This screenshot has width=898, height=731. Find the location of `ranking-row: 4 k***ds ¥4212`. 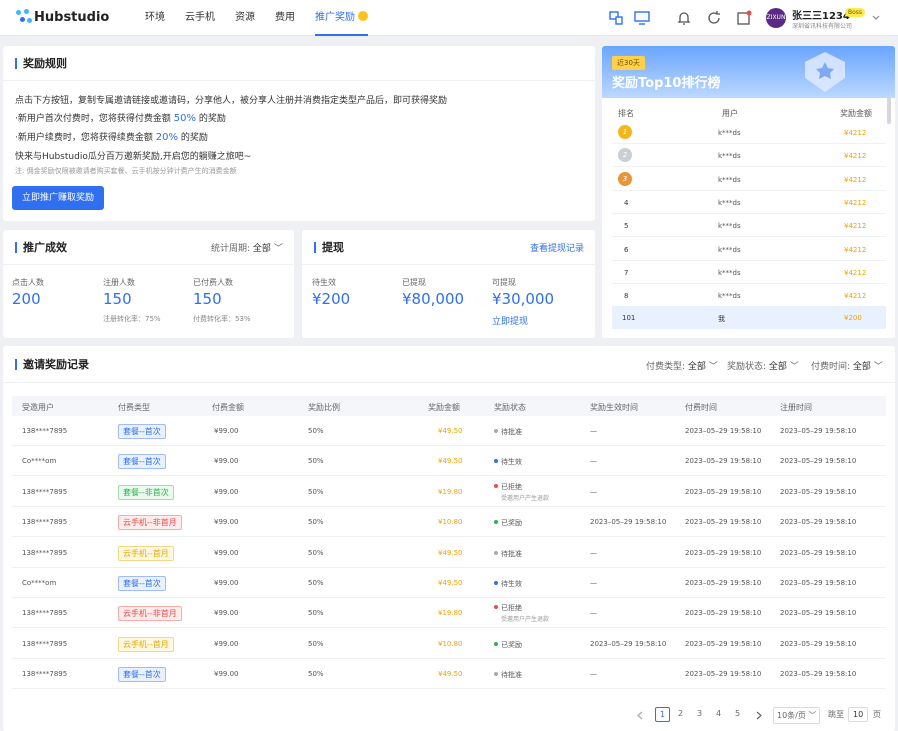

ranking-row: 4 k***ds ¥4212 is located at coordinates (749, 202).